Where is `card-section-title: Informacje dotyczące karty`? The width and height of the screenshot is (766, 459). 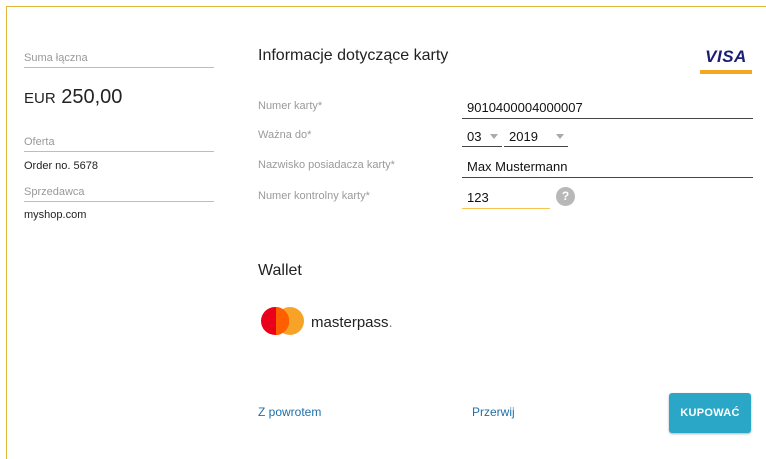
card-section-title: Informacje dotyczące karty is located at coordinates (353, 55).